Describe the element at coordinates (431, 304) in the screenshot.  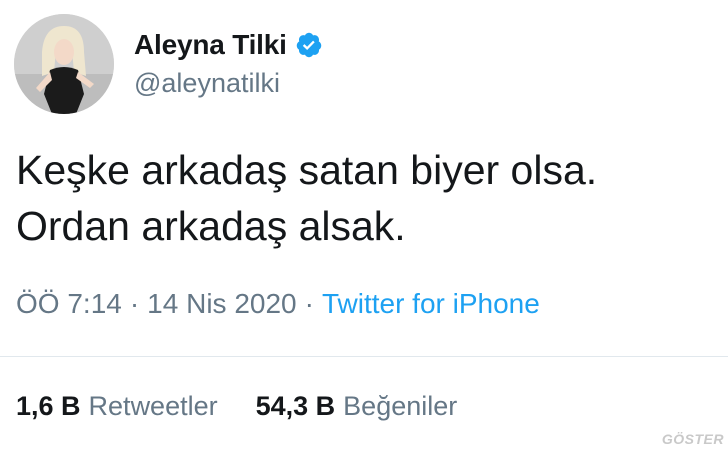
I see `tweet-source-link: Twitter for iPhone` at that location.